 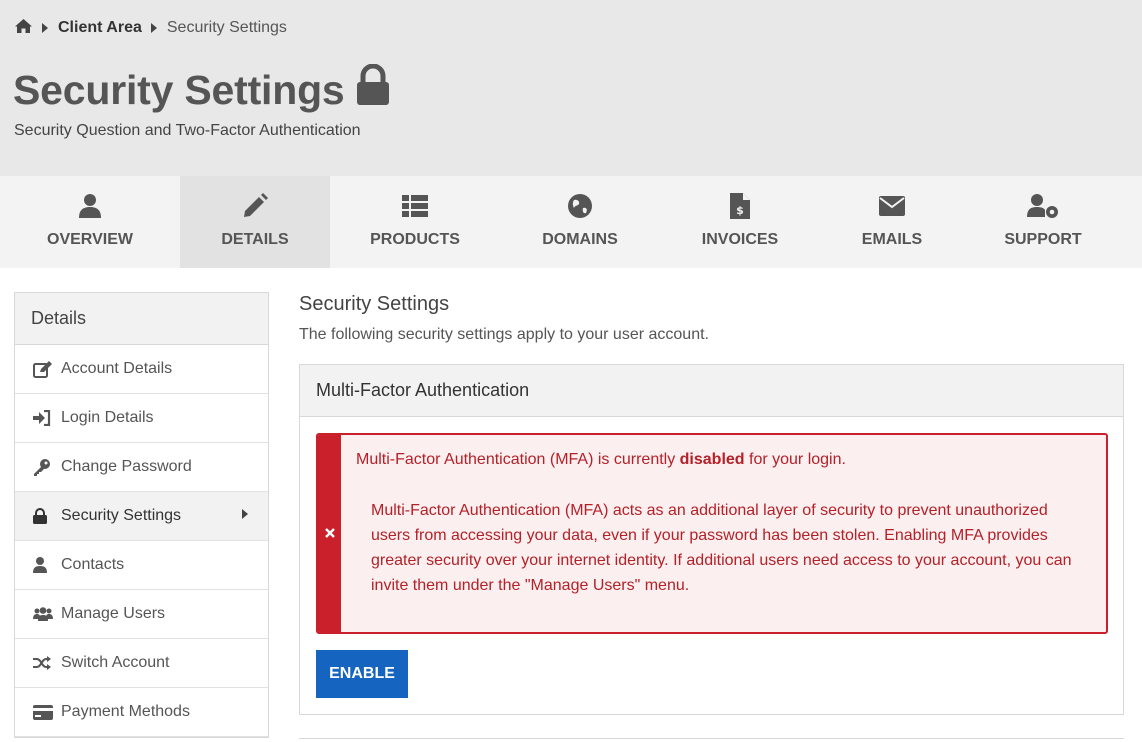 What do you see at coordinates (580, 239) in the screenshot?
I see `tab-label: DOMAINS` at bounding box center [580, 239].